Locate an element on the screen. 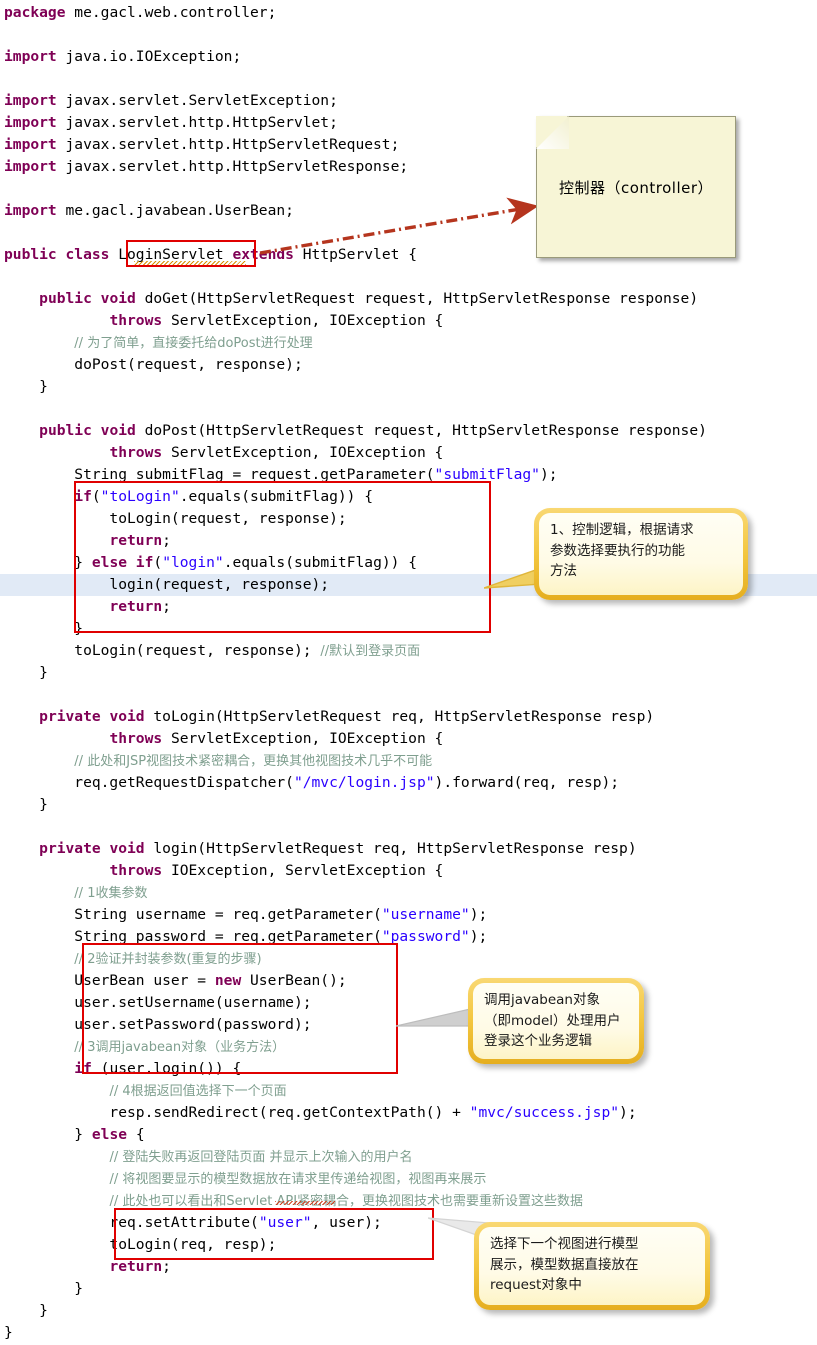  callout-1-label: 1、控制逻辑，根据请求 参数选择要执行的功能 方法 is located at coordinates (641, 554).